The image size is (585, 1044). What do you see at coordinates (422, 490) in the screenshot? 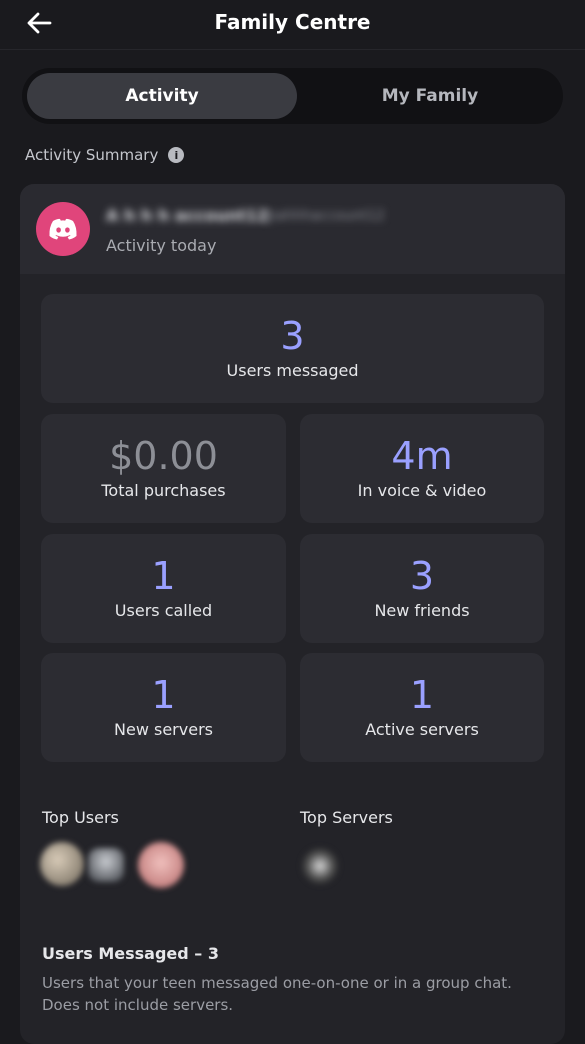
I see `stat-label: In voice & video` at bounding box center [422, 490].